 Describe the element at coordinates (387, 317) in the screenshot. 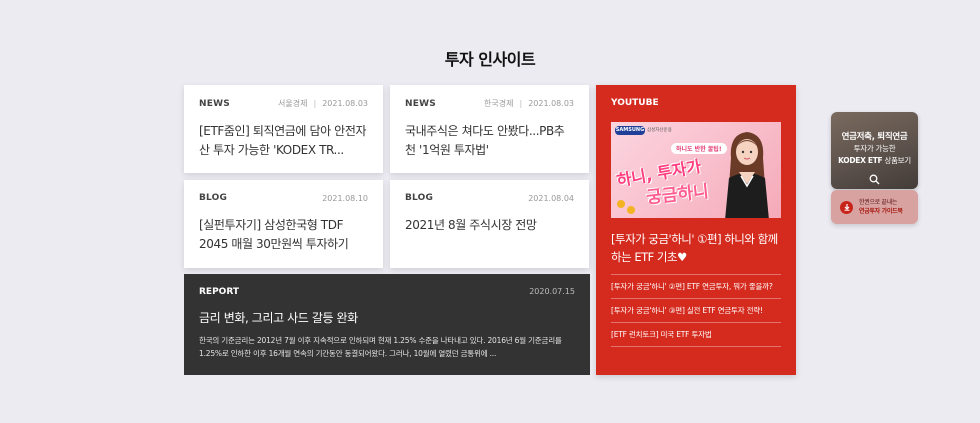

I see `report-title: 금리 변화, 그리고 사드 갈등 완화` at that location.